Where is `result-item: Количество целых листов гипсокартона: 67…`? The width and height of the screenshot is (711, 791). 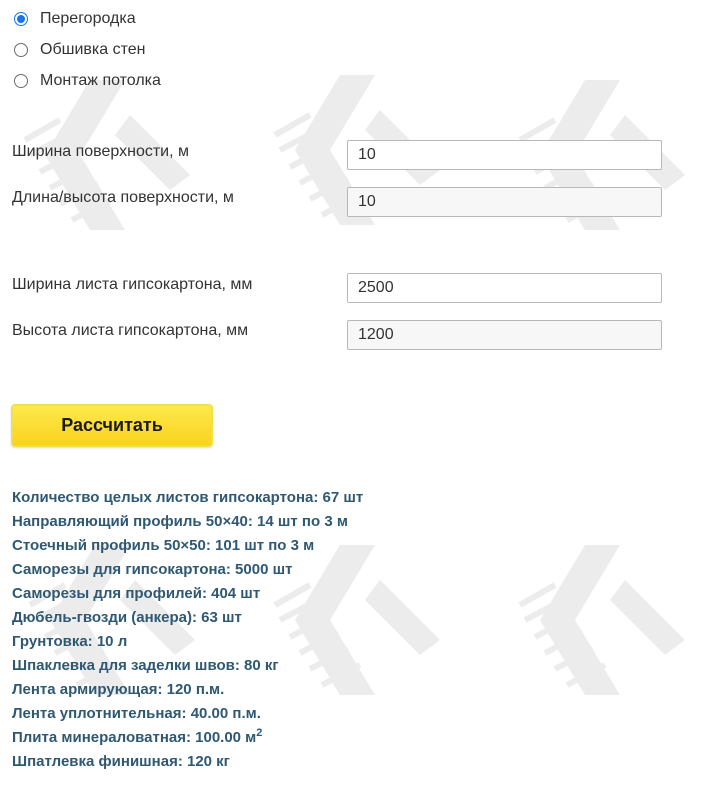
result-item: Количество целых листов гипсокартона: 67… is located at coordinates (188, 497).